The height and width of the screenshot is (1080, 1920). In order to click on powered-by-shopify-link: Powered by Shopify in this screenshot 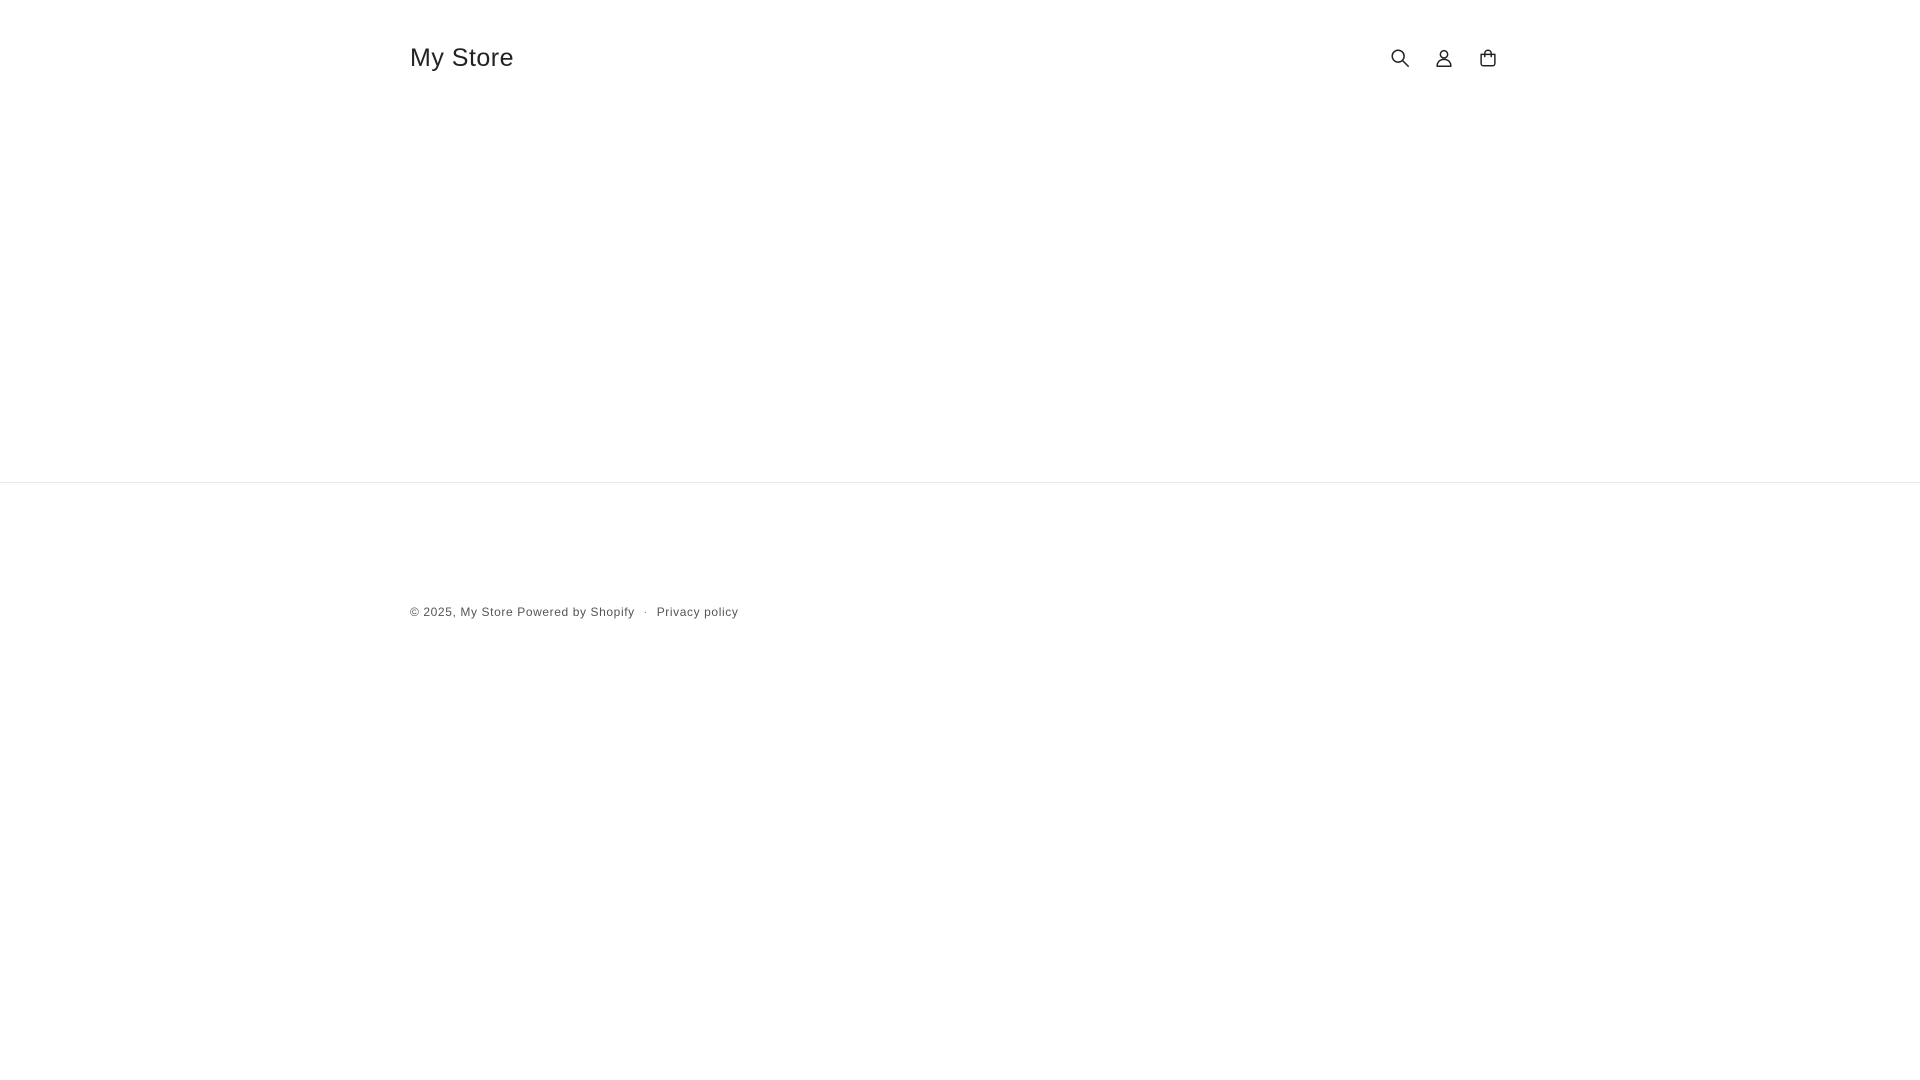, I will do `click(576, 612)`.